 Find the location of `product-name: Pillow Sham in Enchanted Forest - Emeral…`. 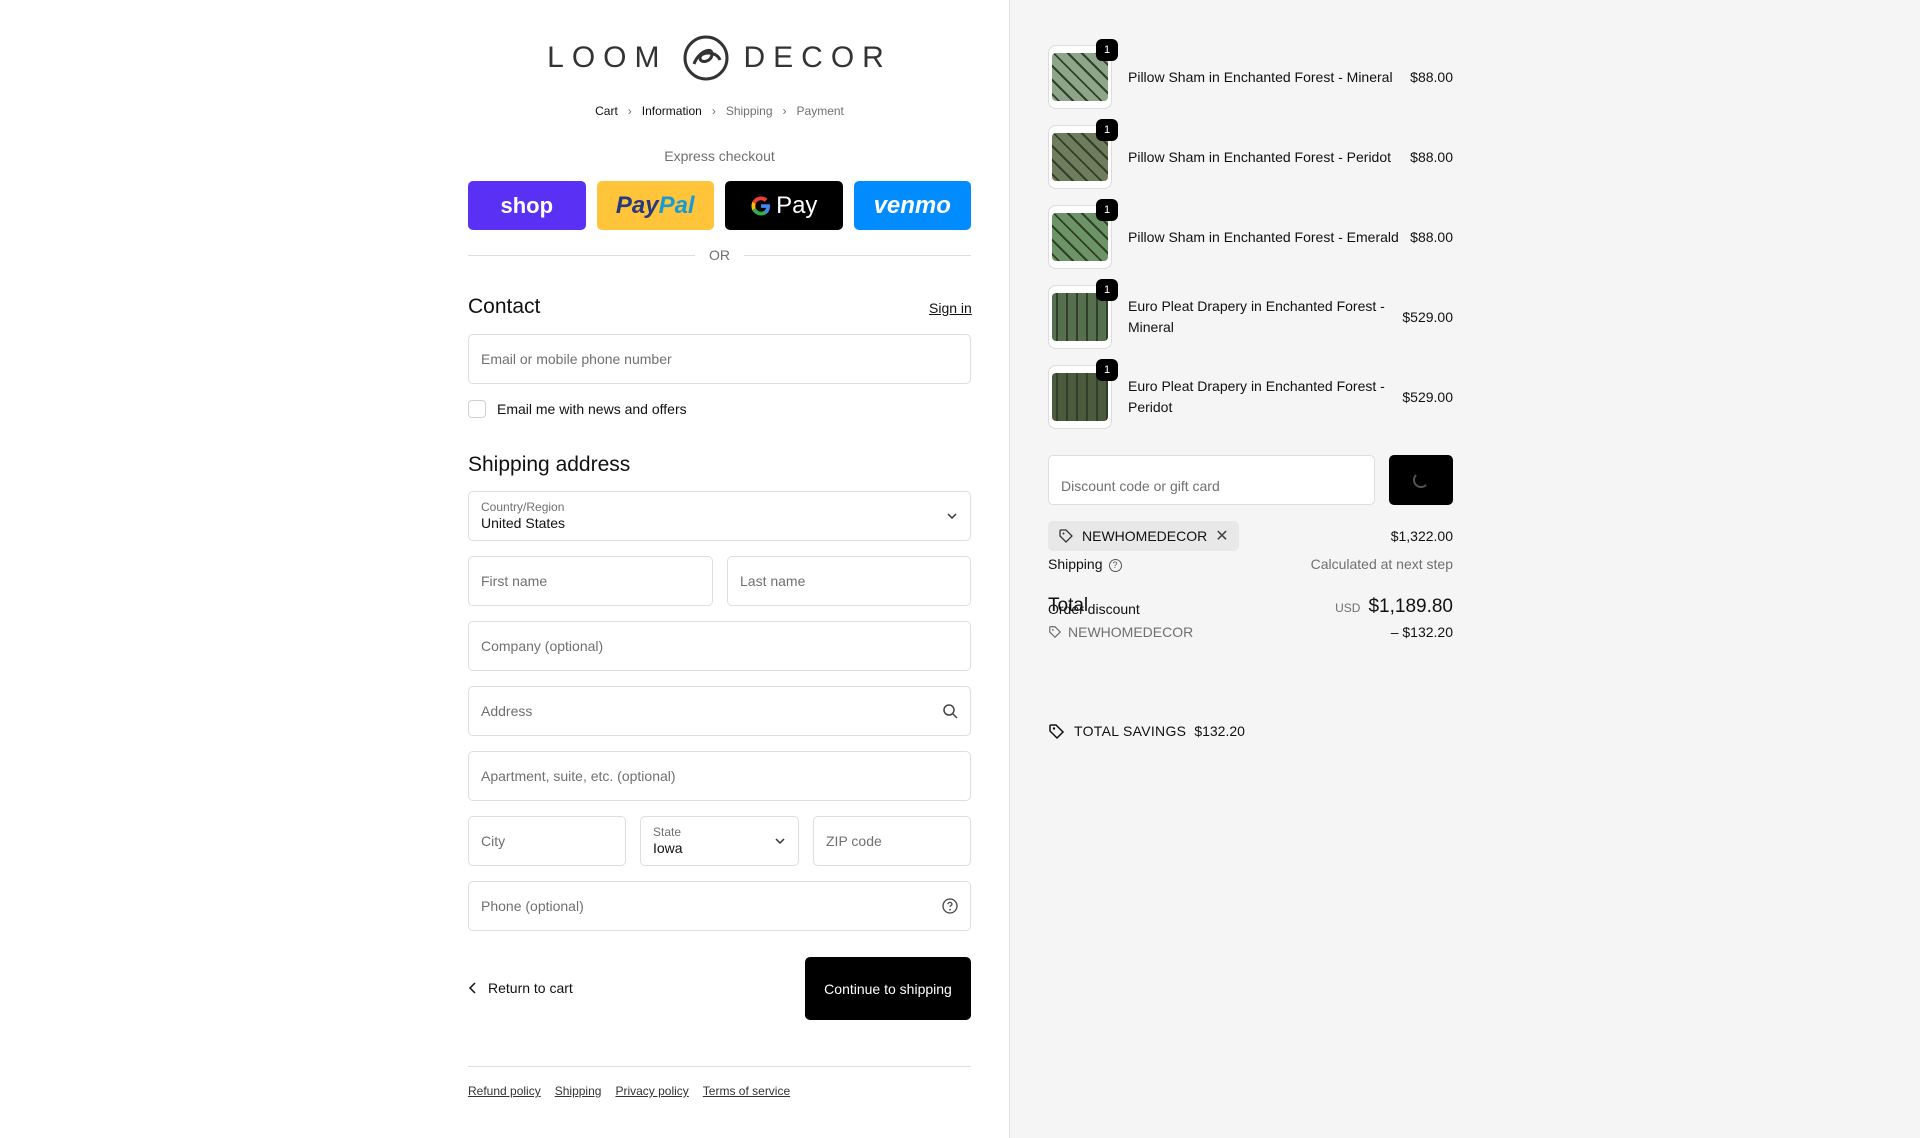

product-name: Pillow Sham in Enchanted Forest - Emeral… is located at coordinates (1263, 236).